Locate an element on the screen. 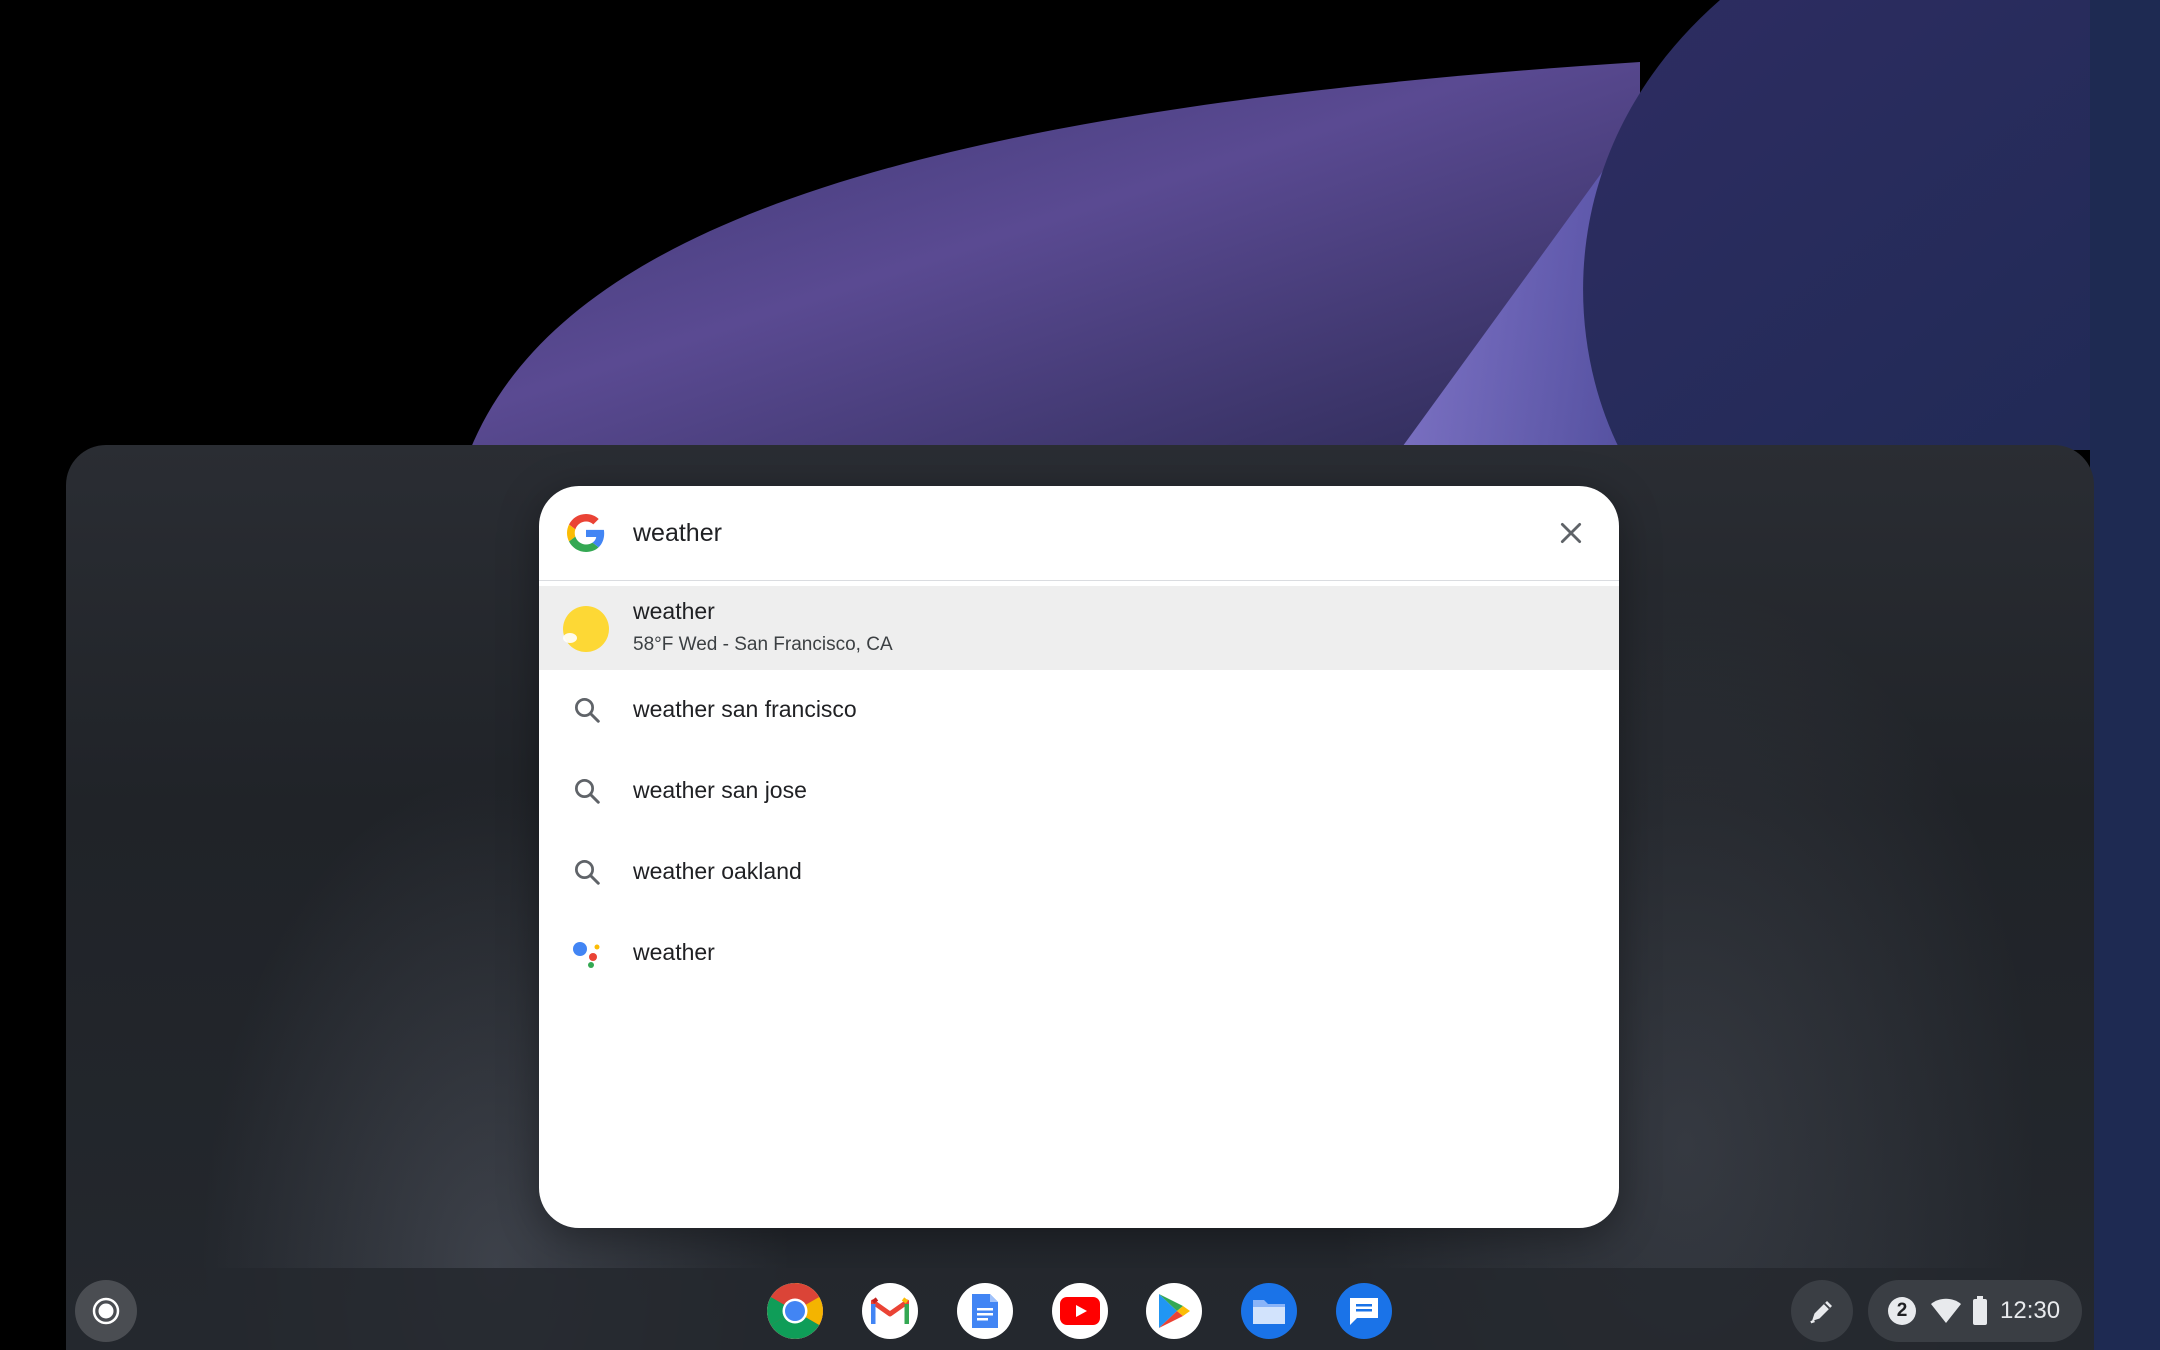 The image size is (2160, 1350). shelf-app-files is located at coordinates (1269, 1311).